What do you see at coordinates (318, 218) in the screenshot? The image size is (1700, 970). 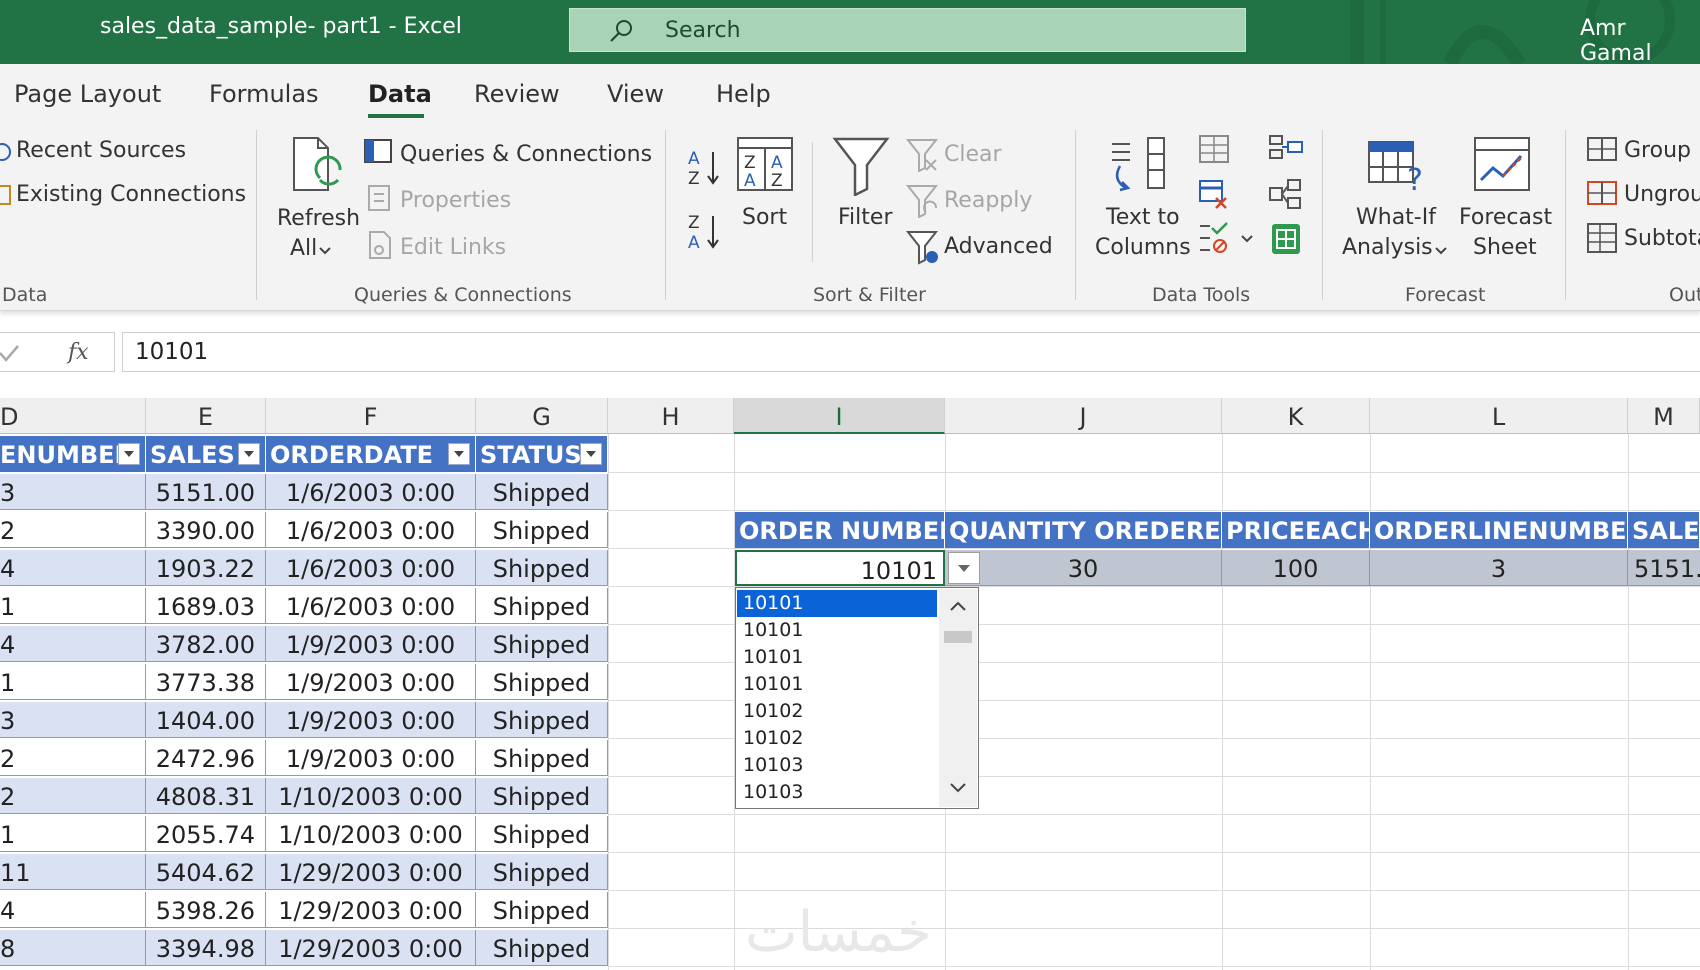 I see `refresh-all-label-1: Refresh` at bounding box center [318, 218].